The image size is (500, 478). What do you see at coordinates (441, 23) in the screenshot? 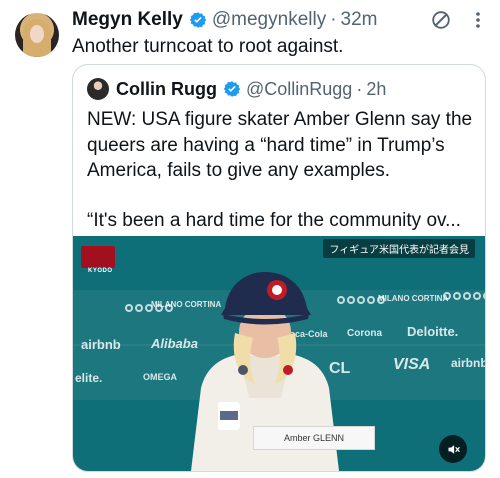
I see `grok-icon` at bounding box center [441, 23].